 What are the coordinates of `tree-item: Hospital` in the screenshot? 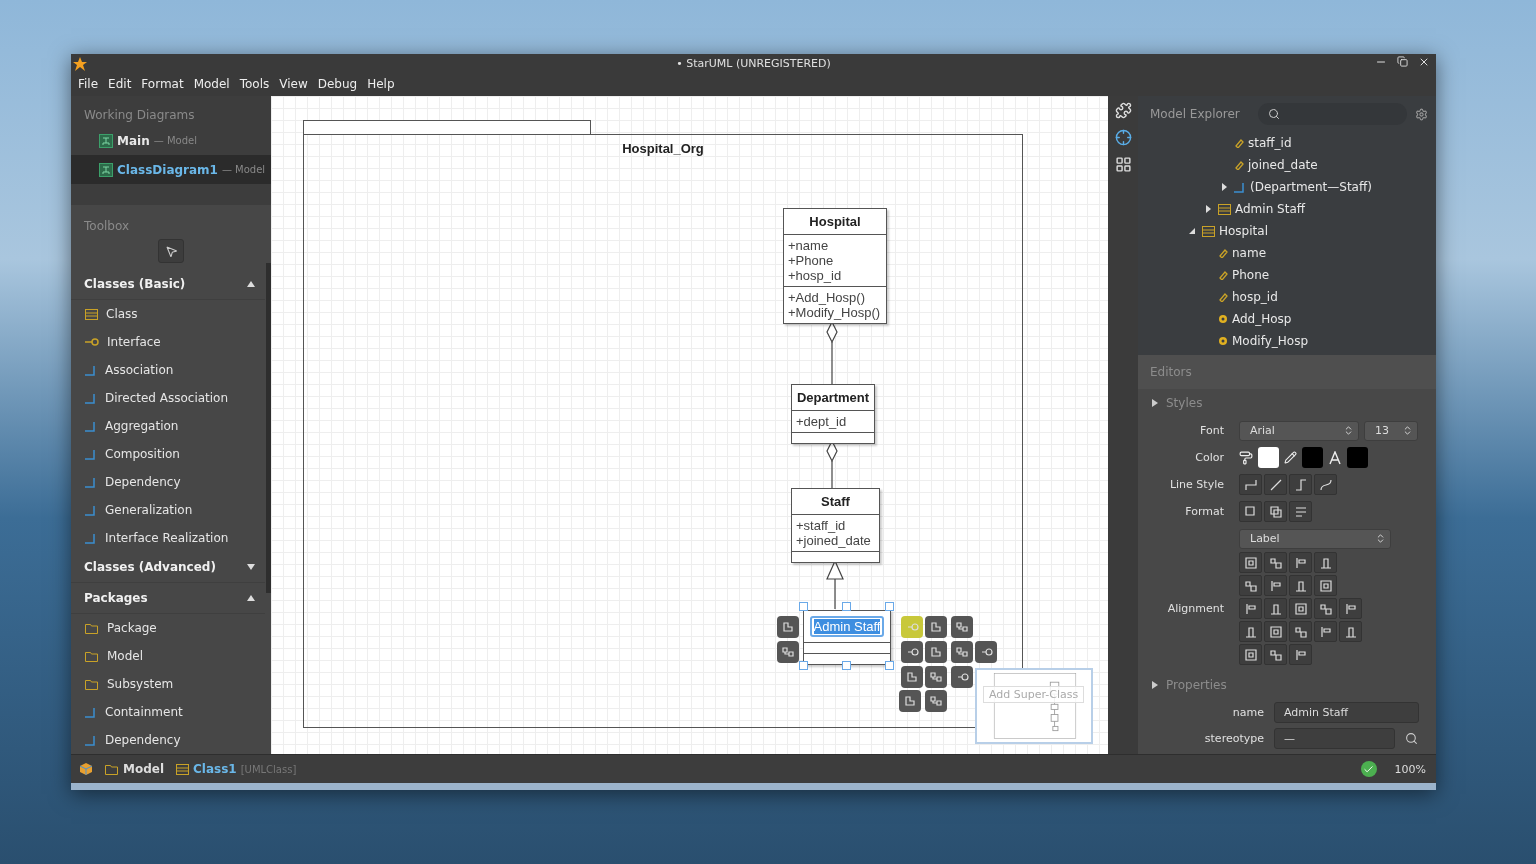 It's located at (1243, 231).